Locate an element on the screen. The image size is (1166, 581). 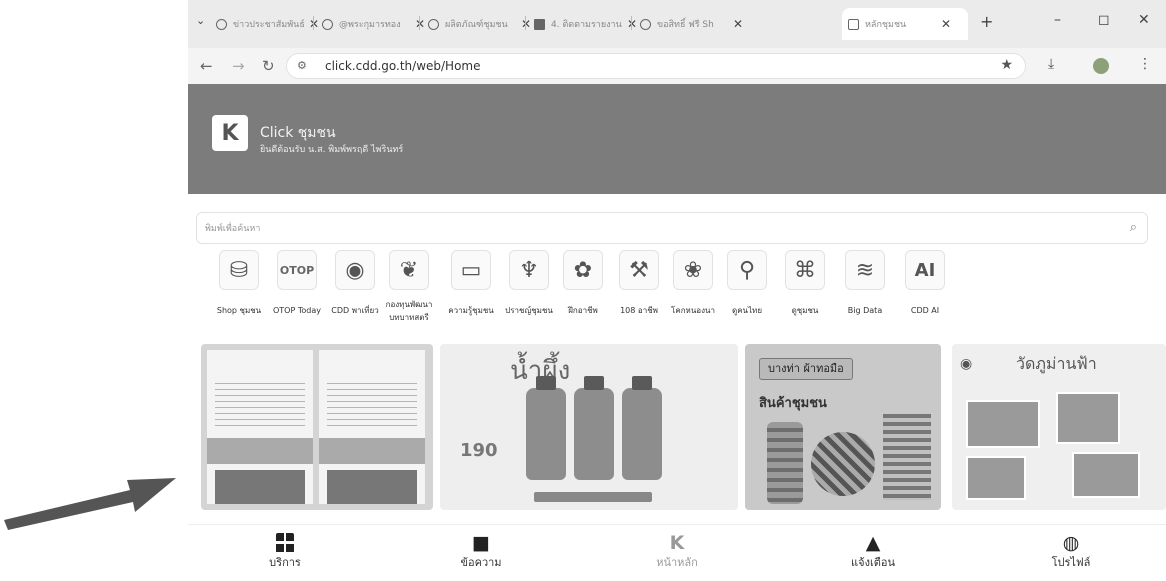
tab-title: 4. ติดตามรายงาน is located at coordinates (586, 25).